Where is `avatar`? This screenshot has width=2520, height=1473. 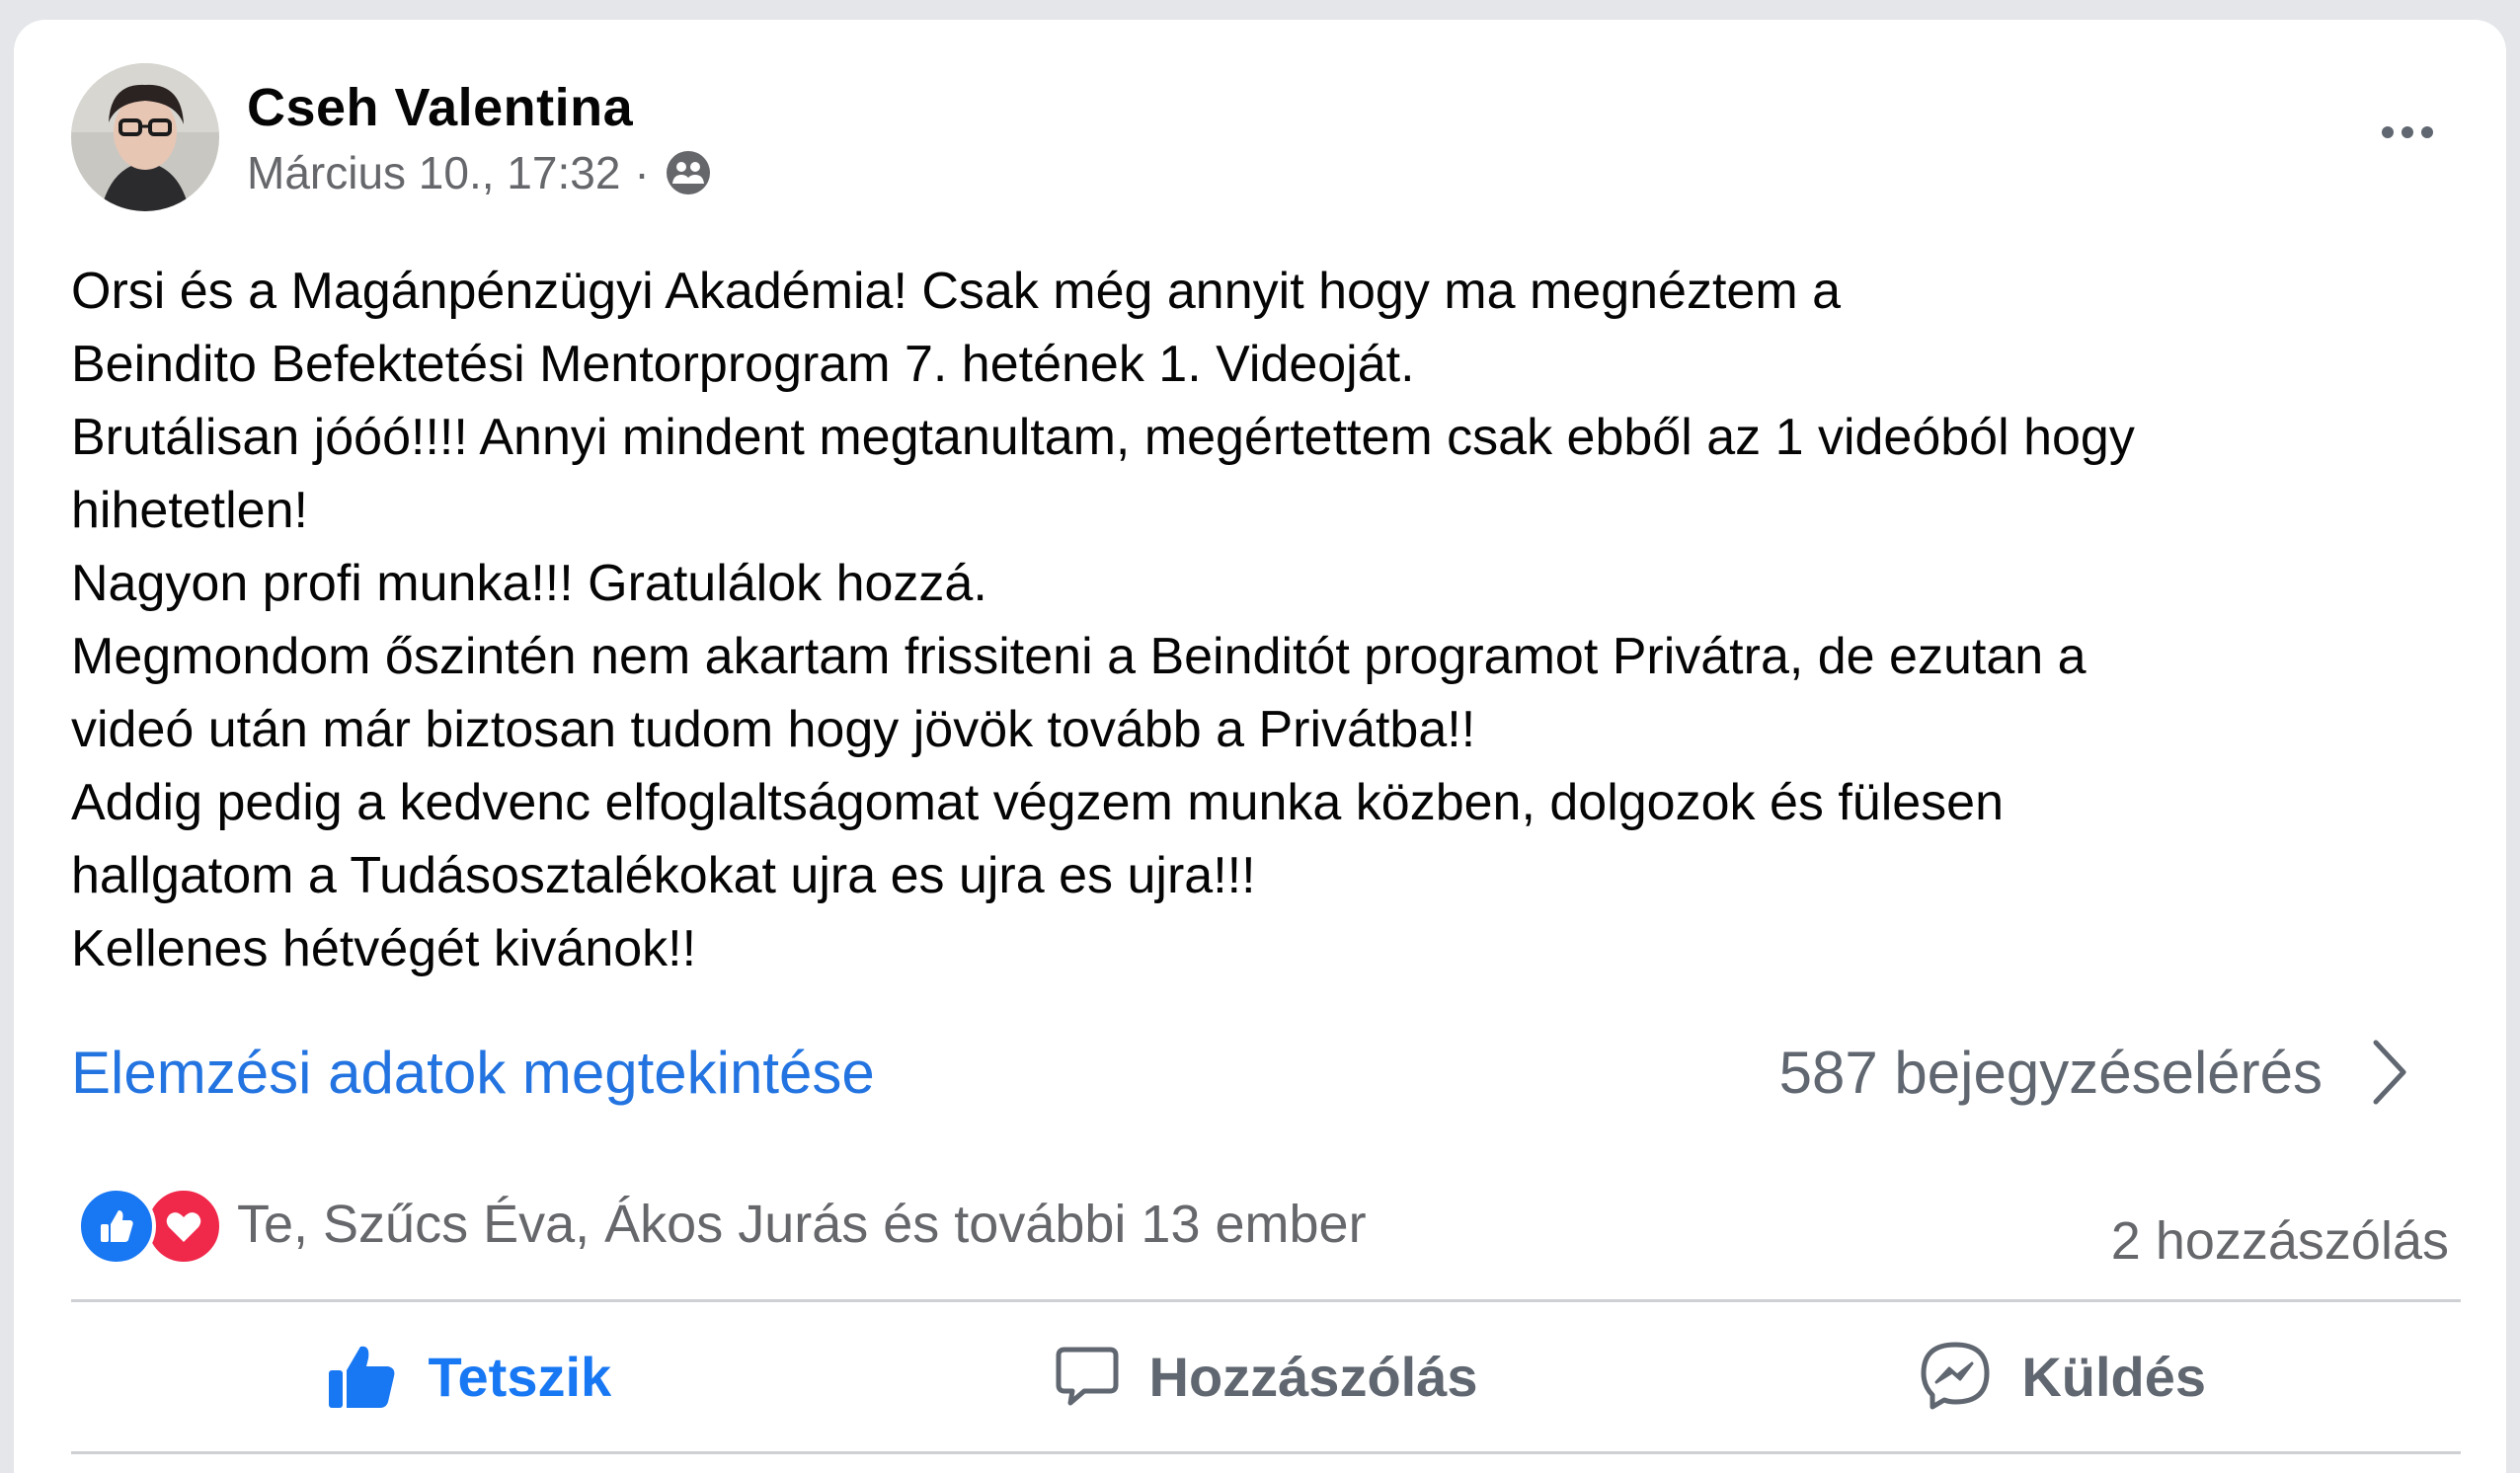 avatar is located at coordinates (145, 137).